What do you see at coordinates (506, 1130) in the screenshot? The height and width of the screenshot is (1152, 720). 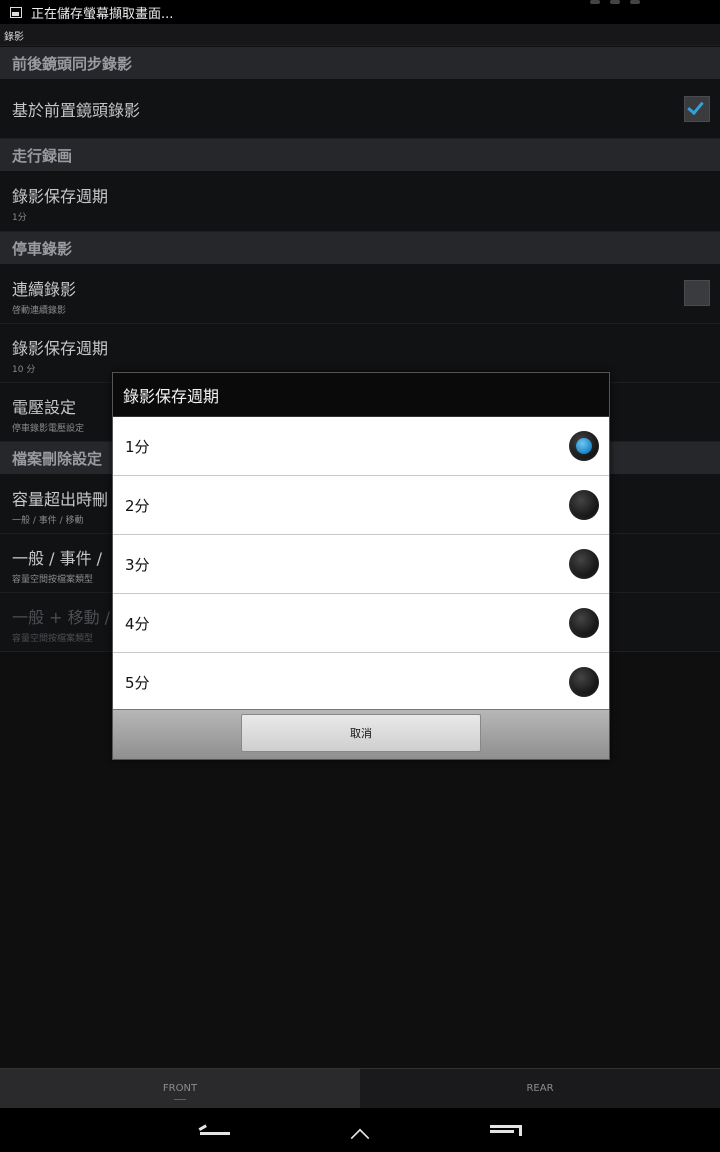 I see `recent-apps-icon` at bounding box center [506, 1130].